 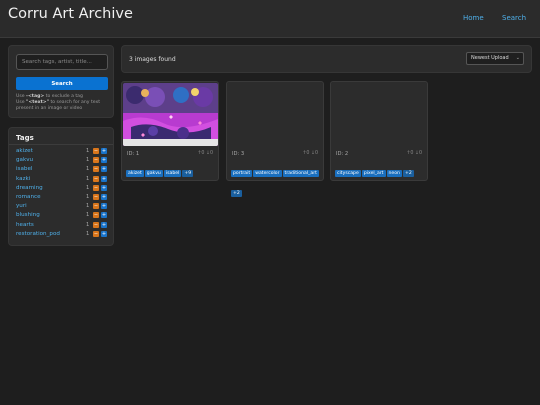 What do you see at coordinates (38, 234) in the screenshot?
I see `tag-link: restoration_pod` at bounding box center [38, 234].